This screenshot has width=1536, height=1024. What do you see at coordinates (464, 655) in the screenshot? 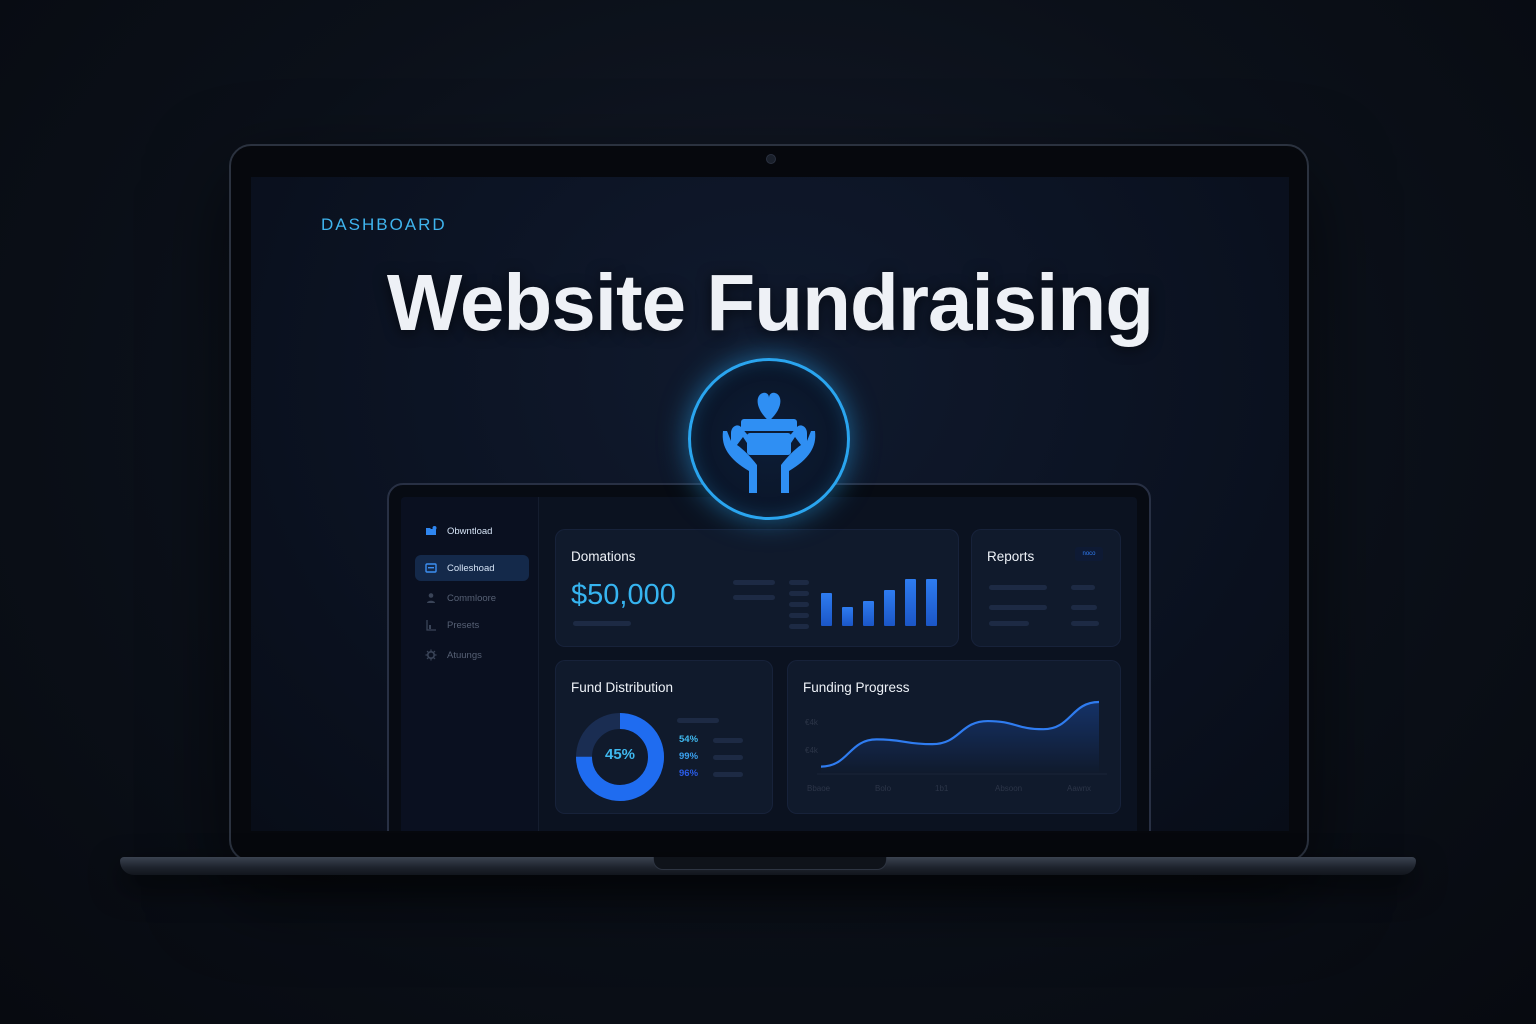
I see `sidebar-item-label: Atuungs` at bounding box center [464, 655].